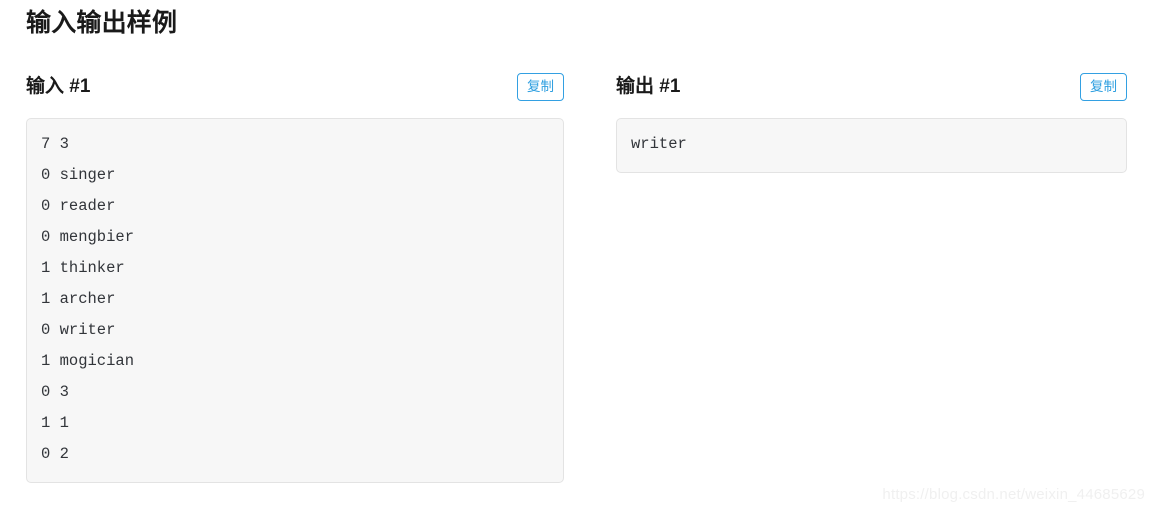 This screenshot has height=510, width=1153. What do you see at coordinates (871, 87) in the screenshot?
I see `sample-output-header: 输出 #1 复制` at bounding box center [871, 87].